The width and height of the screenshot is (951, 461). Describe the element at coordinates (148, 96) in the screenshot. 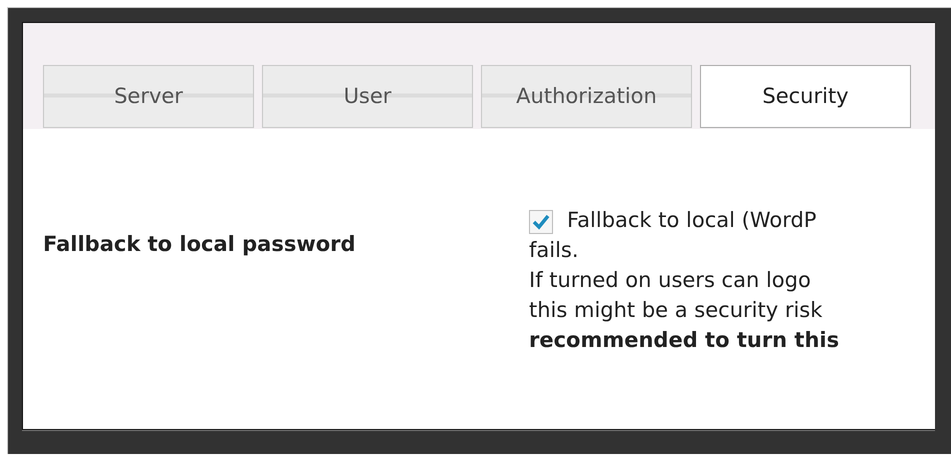

I see `tab: Server` at that location.